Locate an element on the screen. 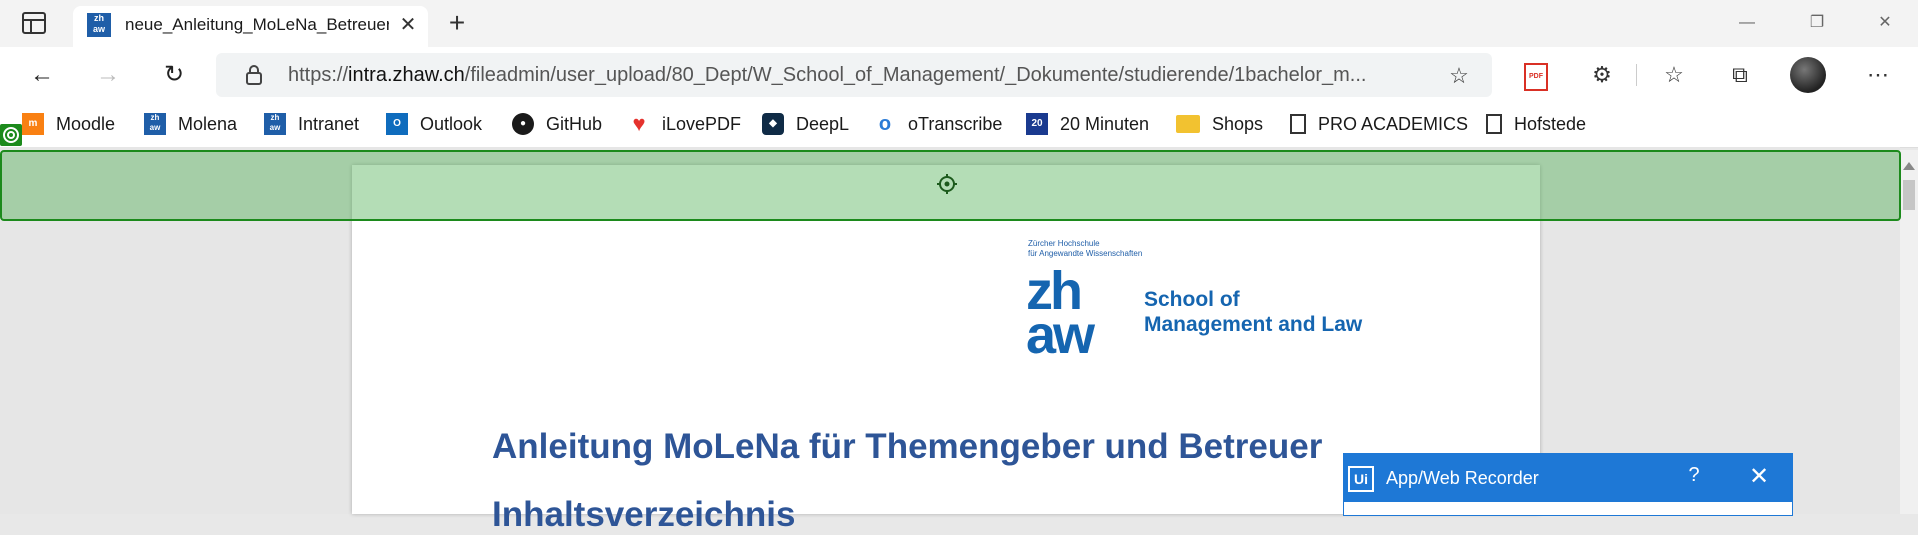  zhaw-logo: zh aw is located at coordinates (1081, 314).